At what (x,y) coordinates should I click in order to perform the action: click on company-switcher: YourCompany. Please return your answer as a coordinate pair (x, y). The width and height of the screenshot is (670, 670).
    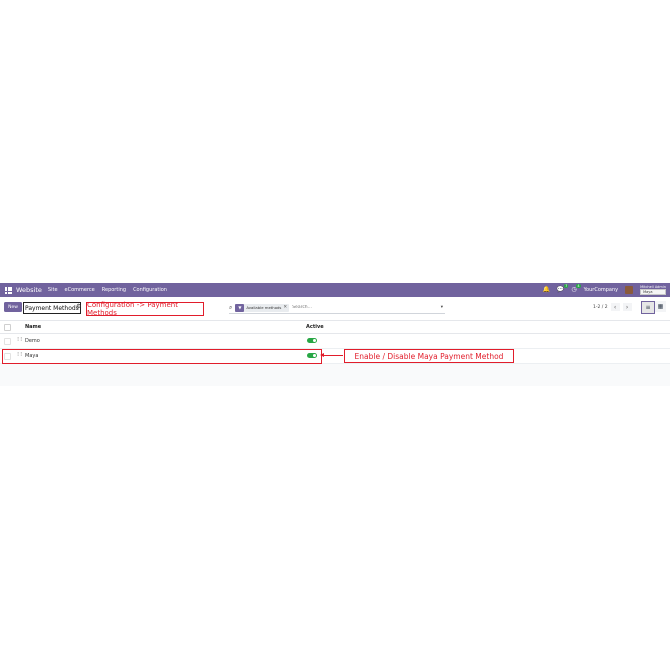
    Looking at the image, I should click on (601, 290).